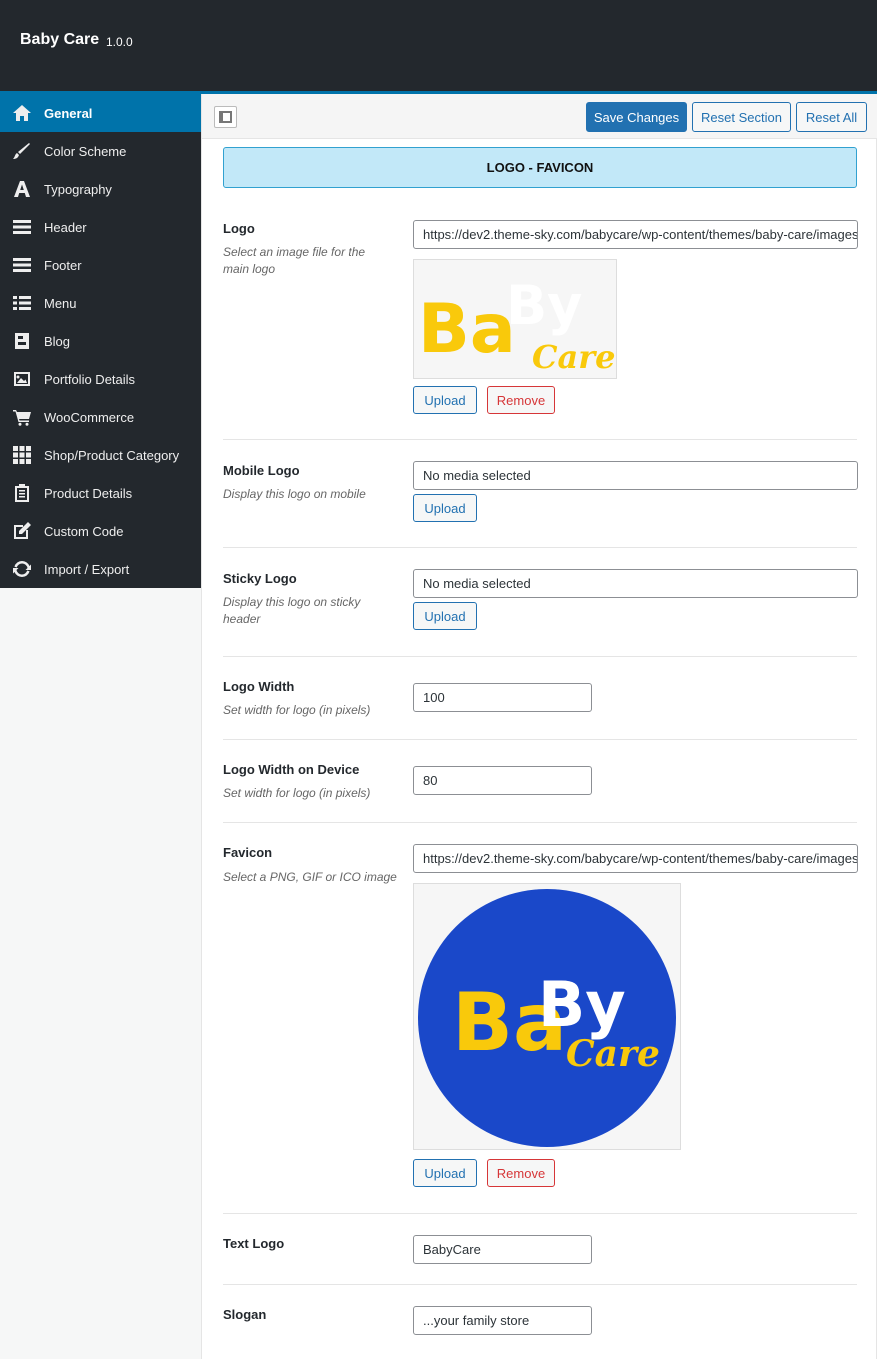 Image resolution: width=877 pixels, height=1359 pixels. Describe the element at coordinates (297, 710) in the screenshot. I see `logo-width-description: Set width for logo (in pixels)` at that location.